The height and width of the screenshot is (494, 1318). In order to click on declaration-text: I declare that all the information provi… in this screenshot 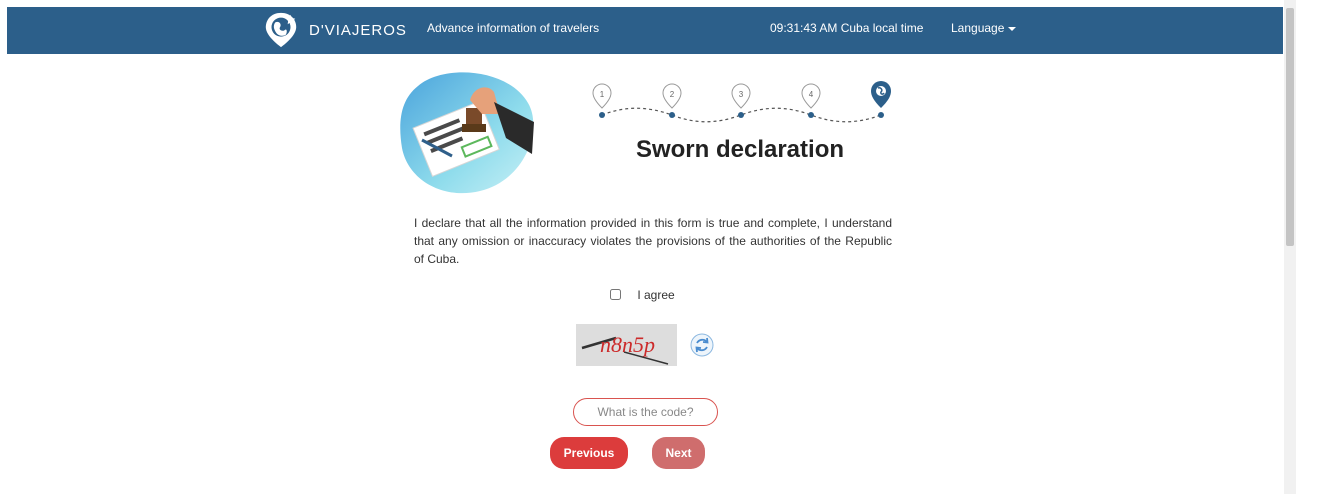, I will do `click(653, 241)`.